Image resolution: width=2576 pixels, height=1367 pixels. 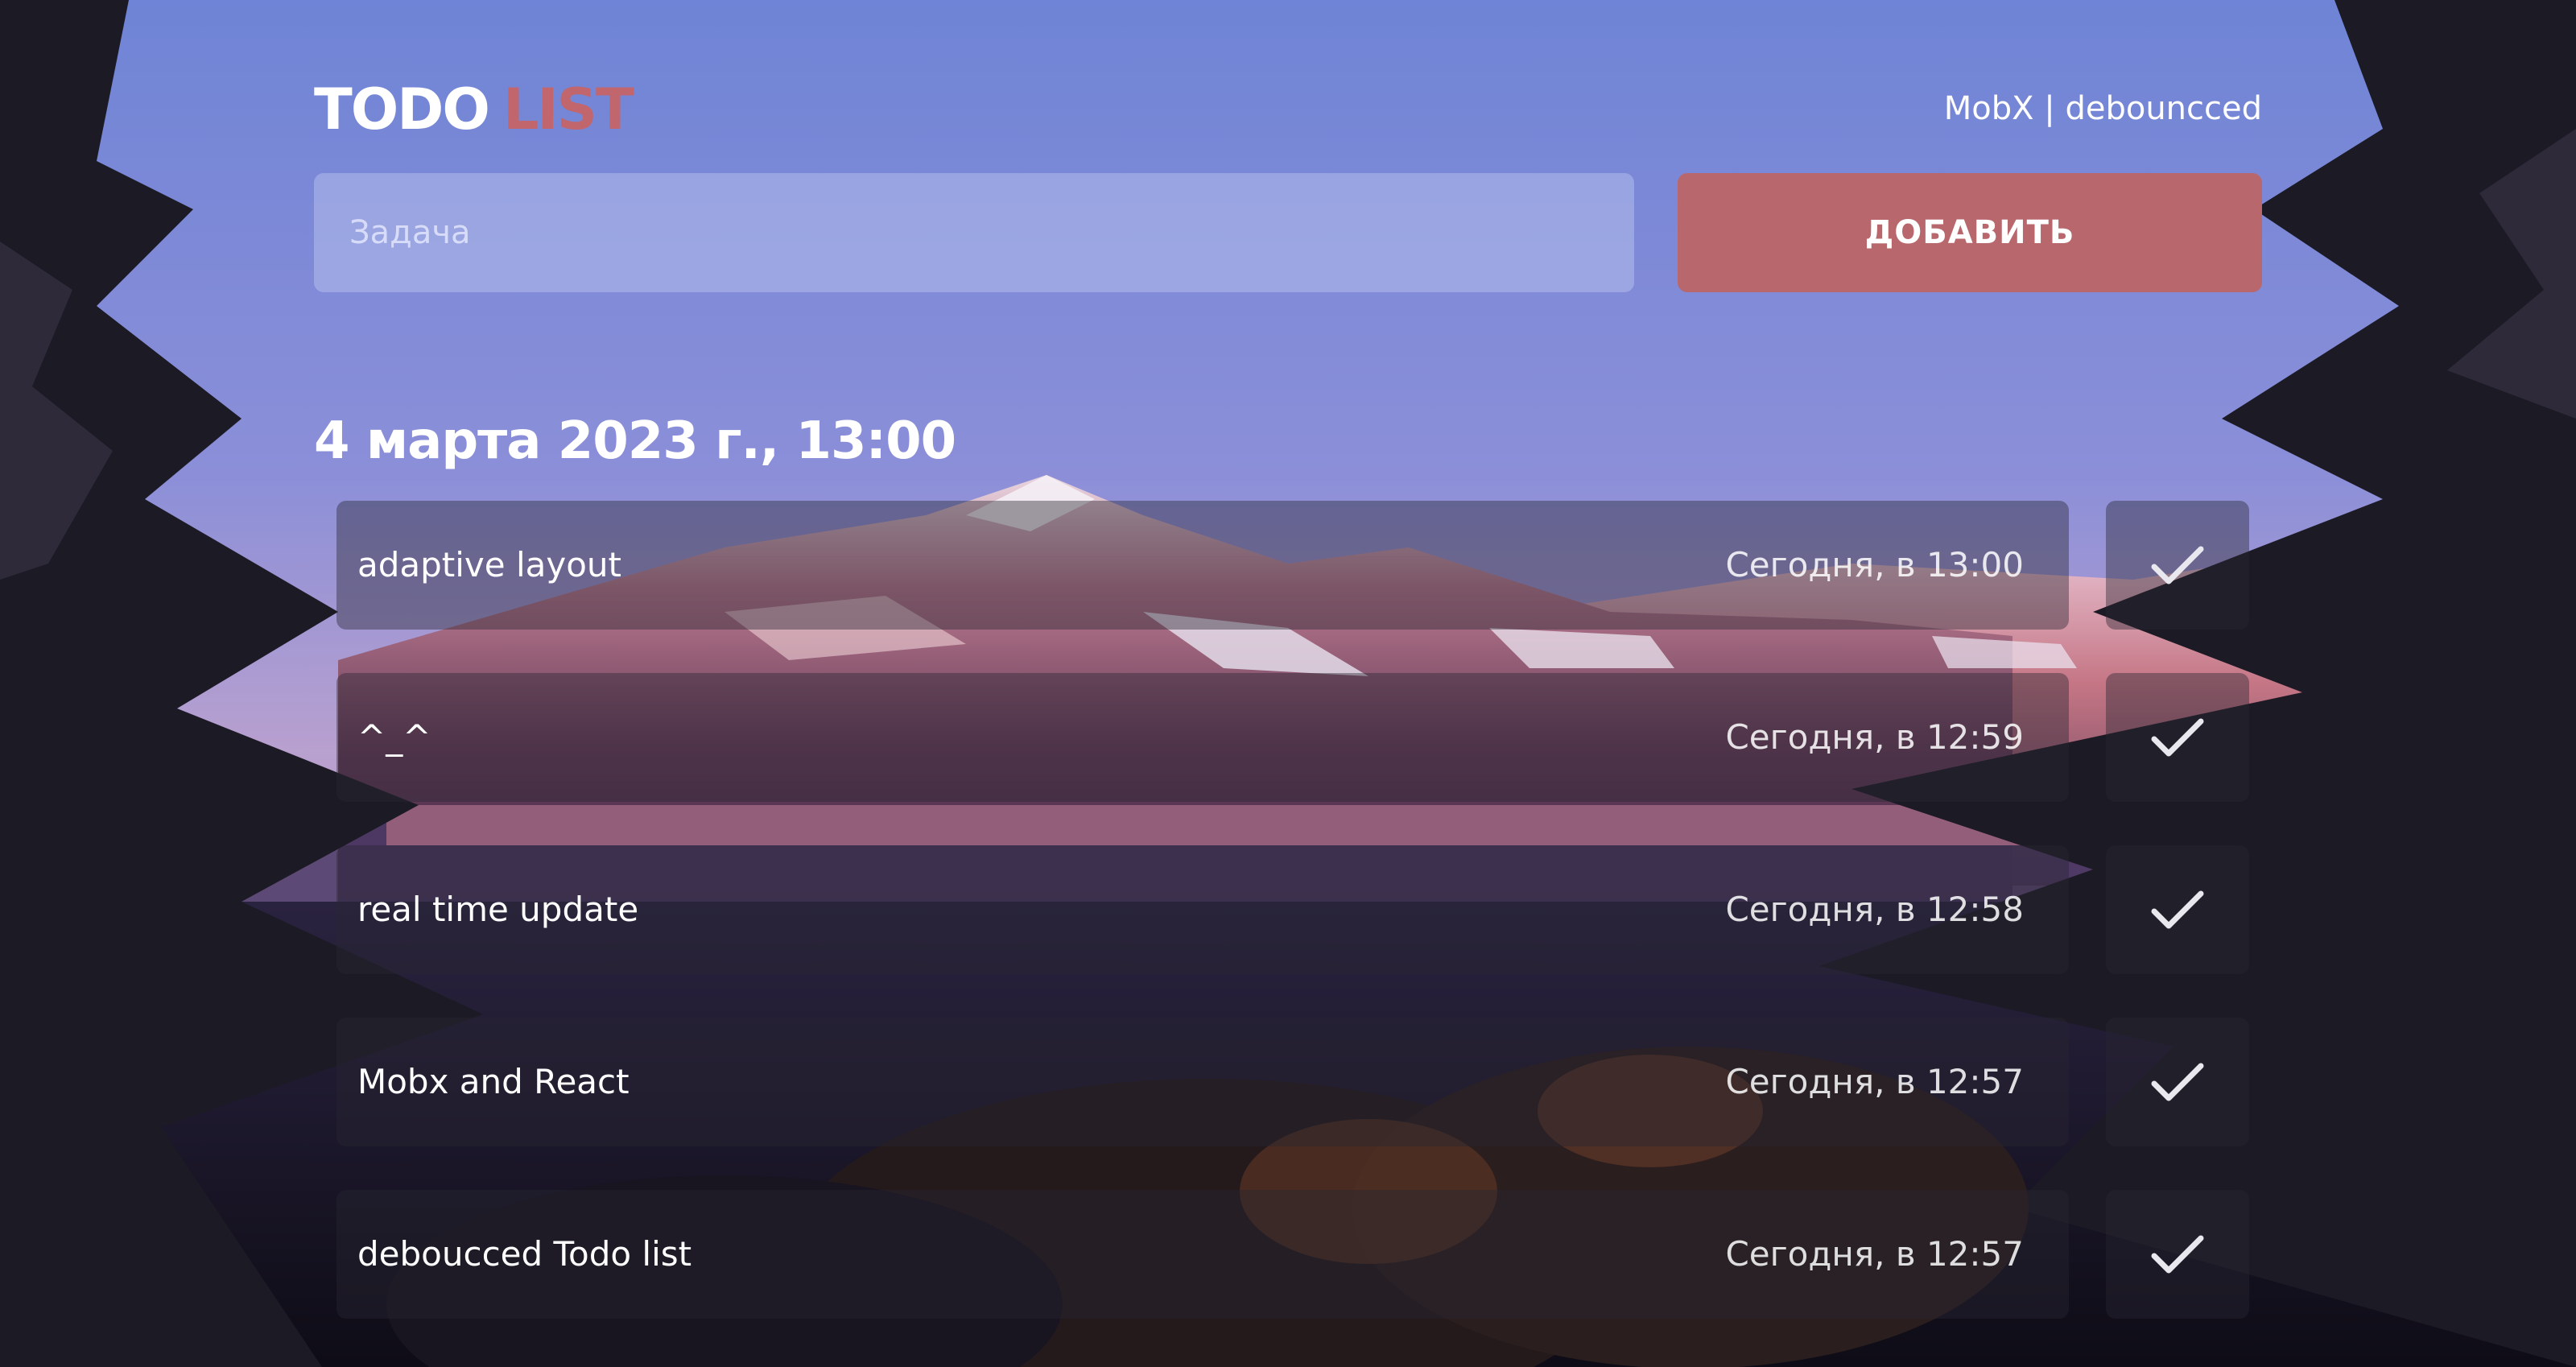 I want to click on todo-time: Сегодня, в 13:00, so click(x=1874, y=564).